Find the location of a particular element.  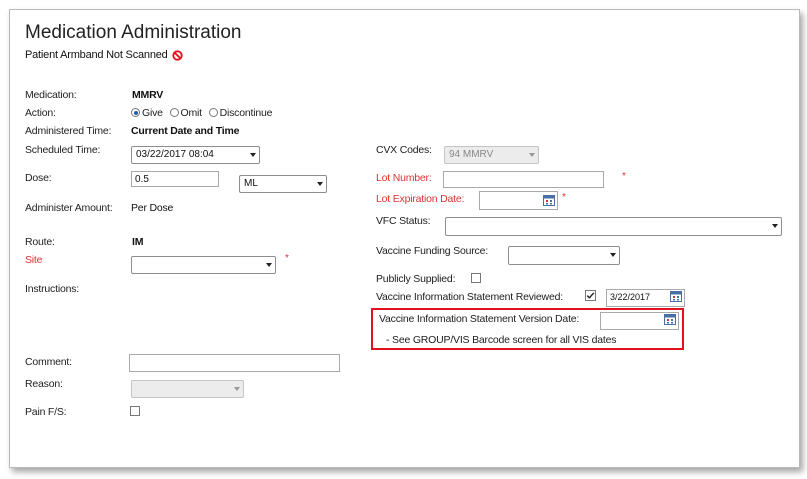

administered-time-label: Administered Time: is located at coordinates (68, 131).